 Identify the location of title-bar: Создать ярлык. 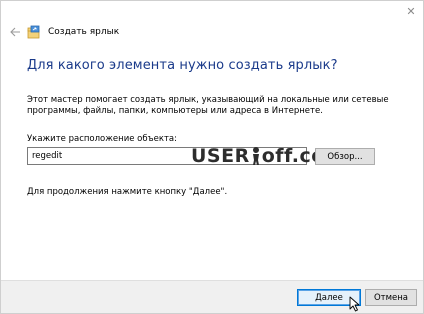
(63, 32).